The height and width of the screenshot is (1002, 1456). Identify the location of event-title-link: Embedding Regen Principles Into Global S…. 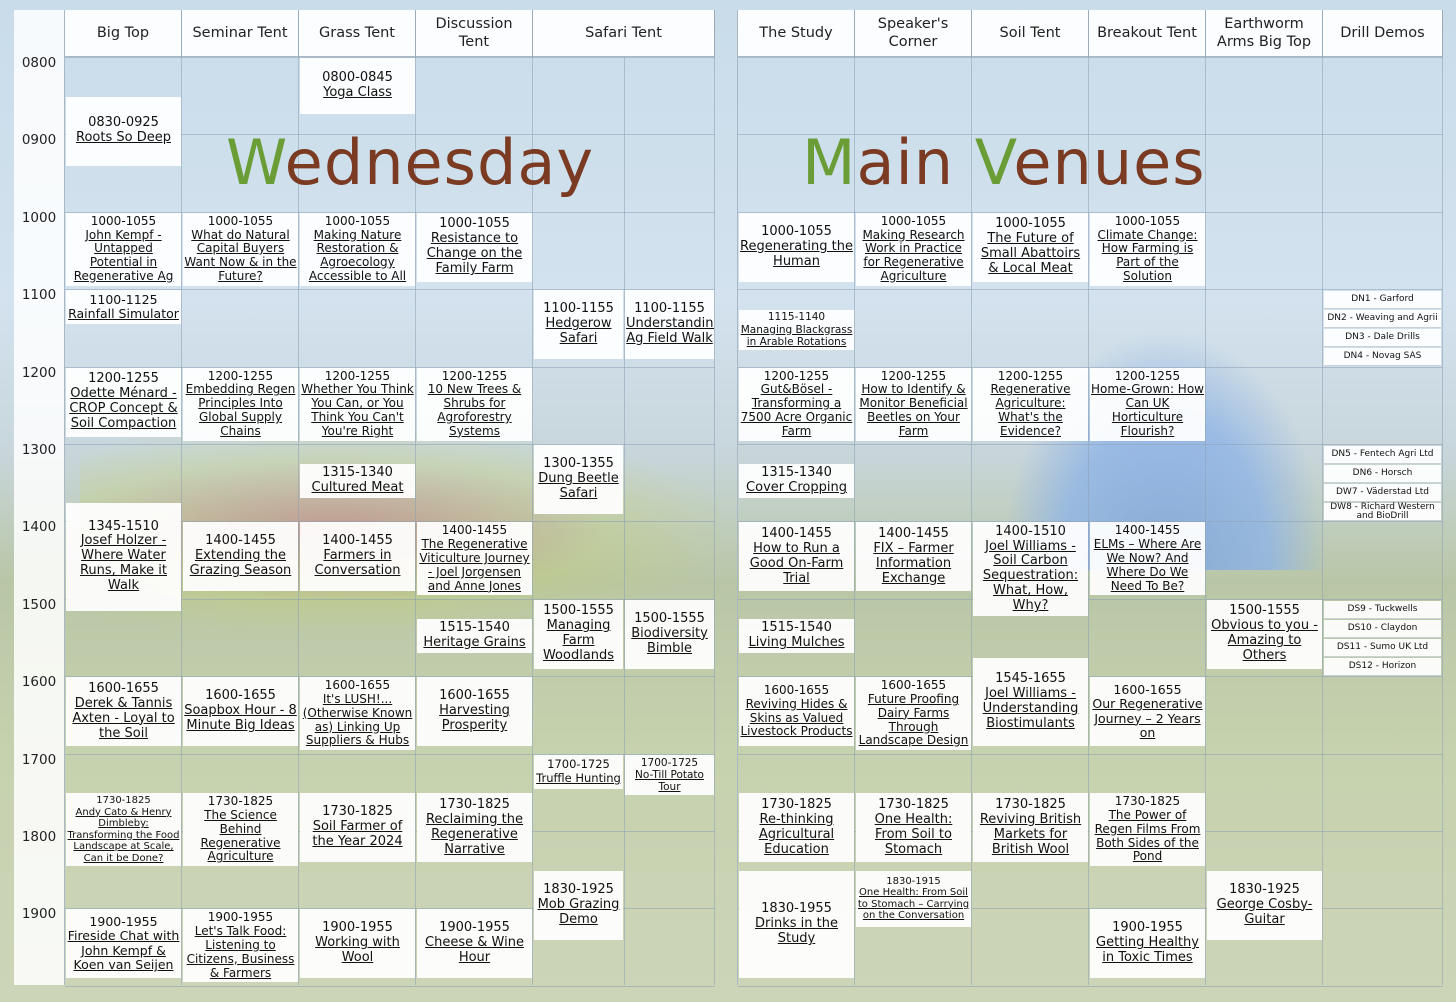
(240, 410).